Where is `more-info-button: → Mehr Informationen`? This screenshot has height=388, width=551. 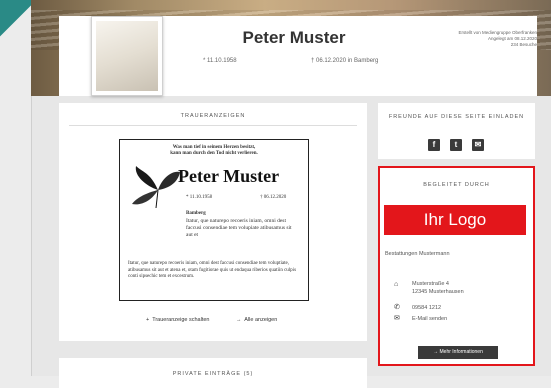 more-info-button: → Mehr Informationen is located at coordinates (458, 352).